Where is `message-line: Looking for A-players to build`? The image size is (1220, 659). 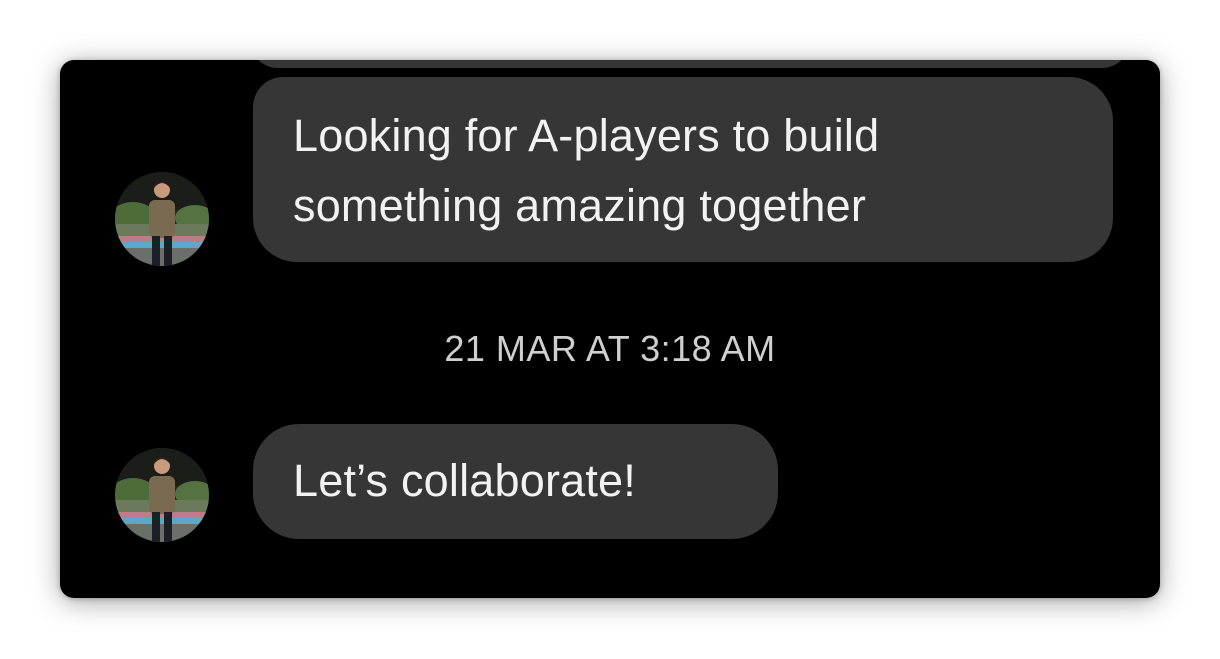
message-line: Looking for A-players to build is located at coordinates (586, 135).